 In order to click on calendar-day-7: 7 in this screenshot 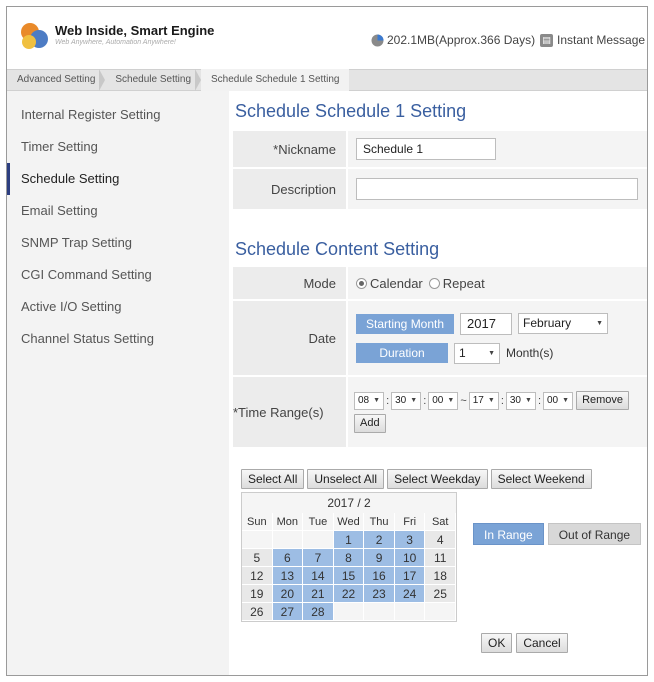, I will do `click(318, 558)`.